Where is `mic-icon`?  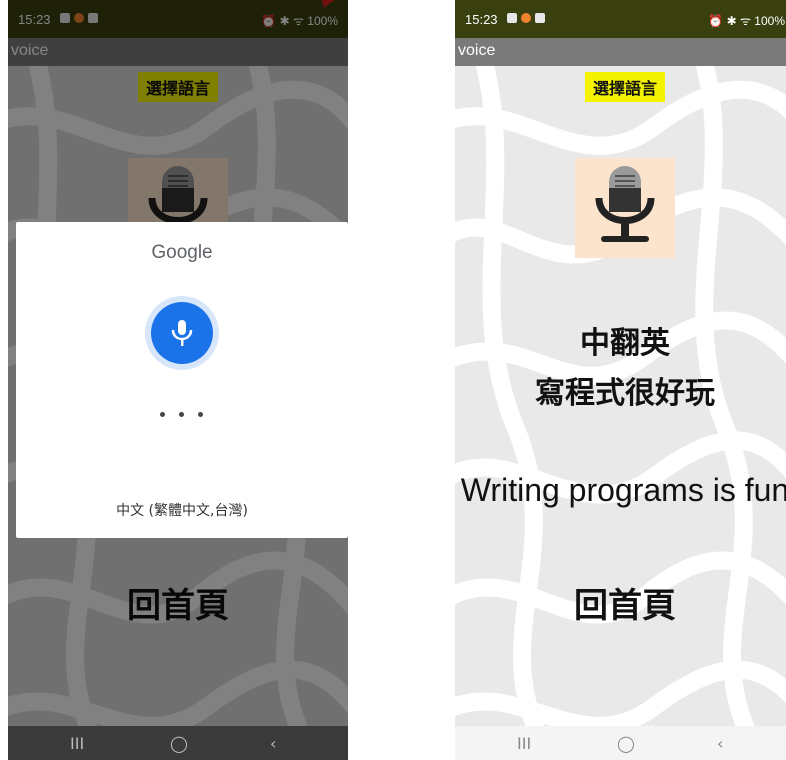
mic-icon is located at coordinates (182, 333).